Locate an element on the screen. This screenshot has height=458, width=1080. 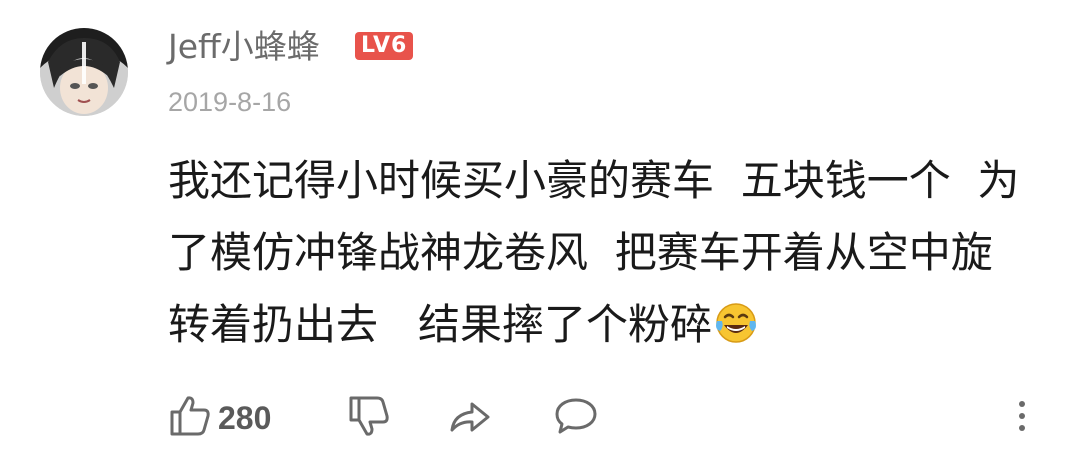
share-button is located at coordinates (470, 418).